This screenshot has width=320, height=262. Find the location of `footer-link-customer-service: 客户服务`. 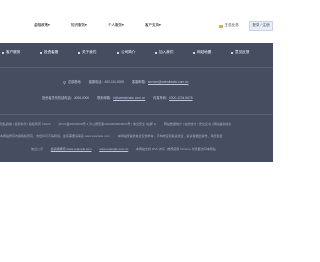

footer-link-customer-service: 客户服务 is located at coordinates (11, 52).